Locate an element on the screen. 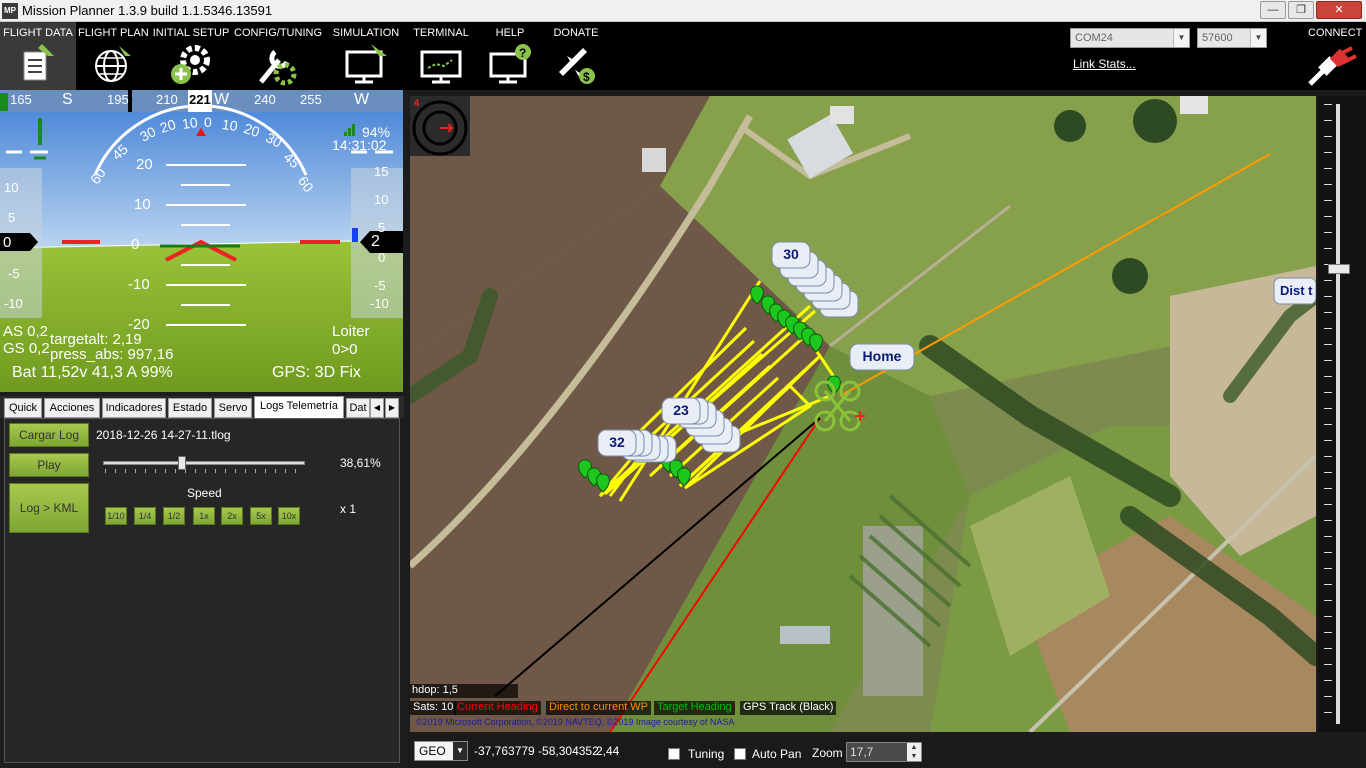 This screenshot has width=1366, height=768. port-select: COM24 ▼ is located at coordinates (1130, 38).